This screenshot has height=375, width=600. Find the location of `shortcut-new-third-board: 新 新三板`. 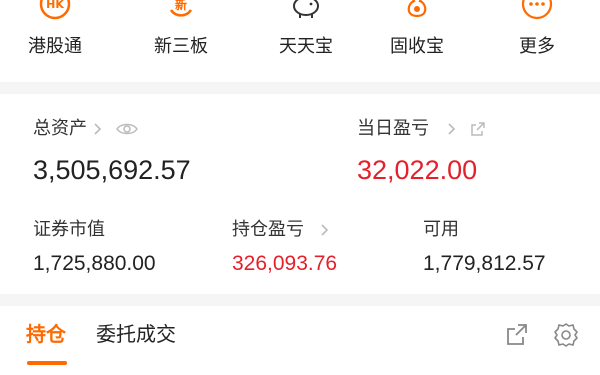

shortcut-new-third-board: 新 新三板 is located at coordinates (181, 41).